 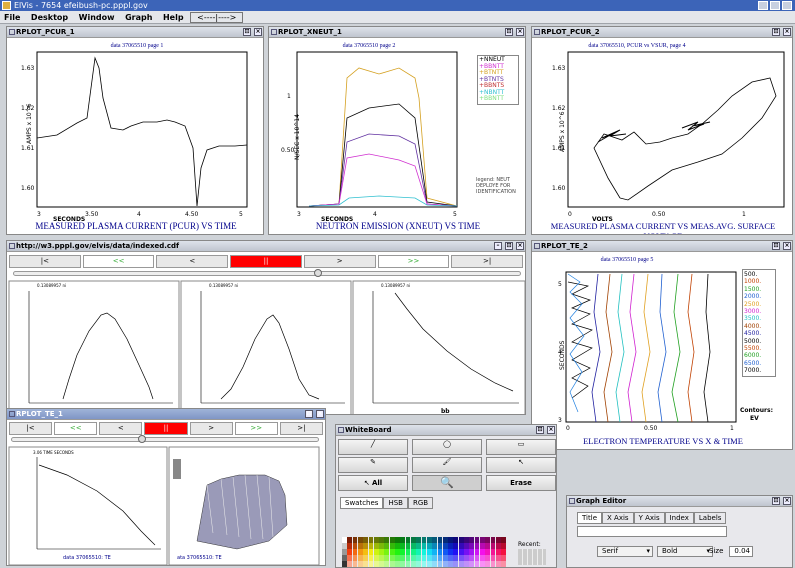 What do you see at coordinates (521, 483) in the screenshot?
I see `erase-button: Erase` at bounding box center [521, 483].